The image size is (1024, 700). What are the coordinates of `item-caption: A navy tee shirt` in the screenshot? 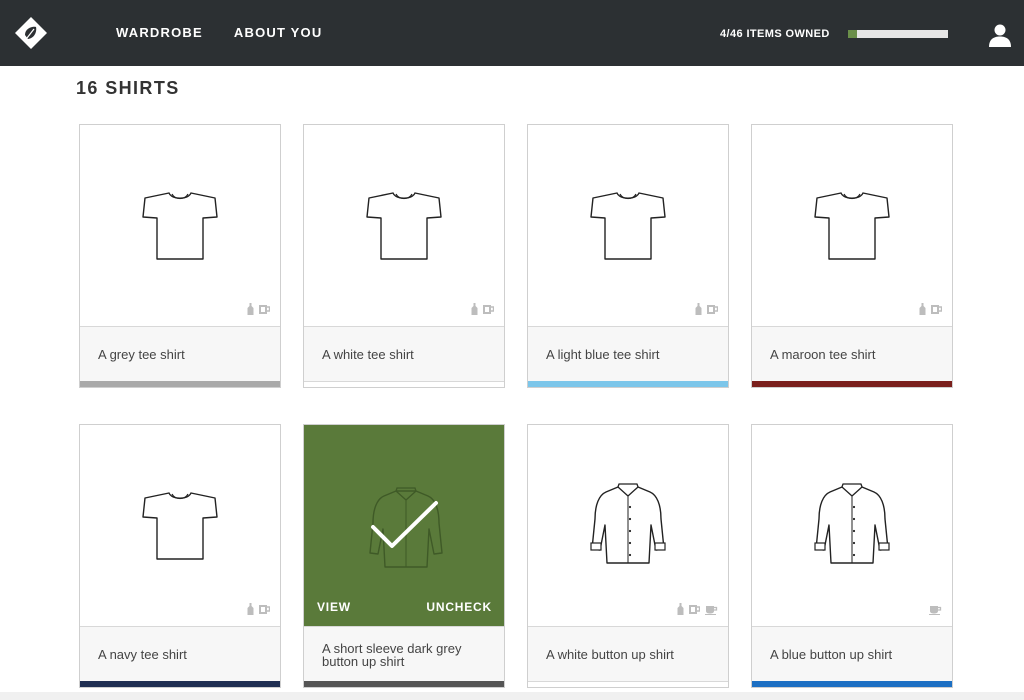 It's located at (180, 654).